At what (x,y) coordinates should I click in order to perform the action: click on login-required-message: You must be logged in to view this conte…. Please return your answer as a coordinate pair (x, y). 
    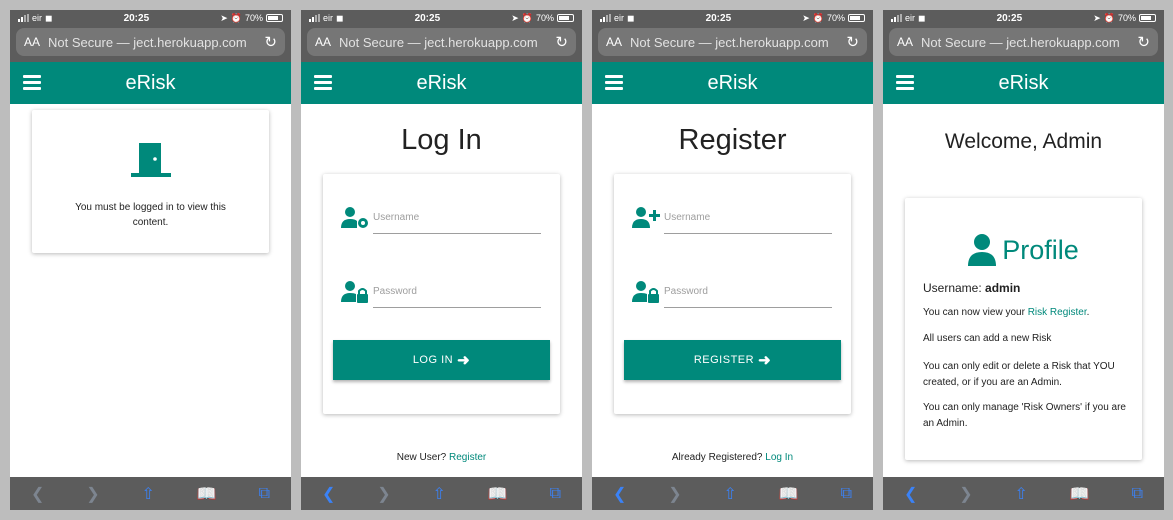
    Looking at the image, I should click on (150, 215).